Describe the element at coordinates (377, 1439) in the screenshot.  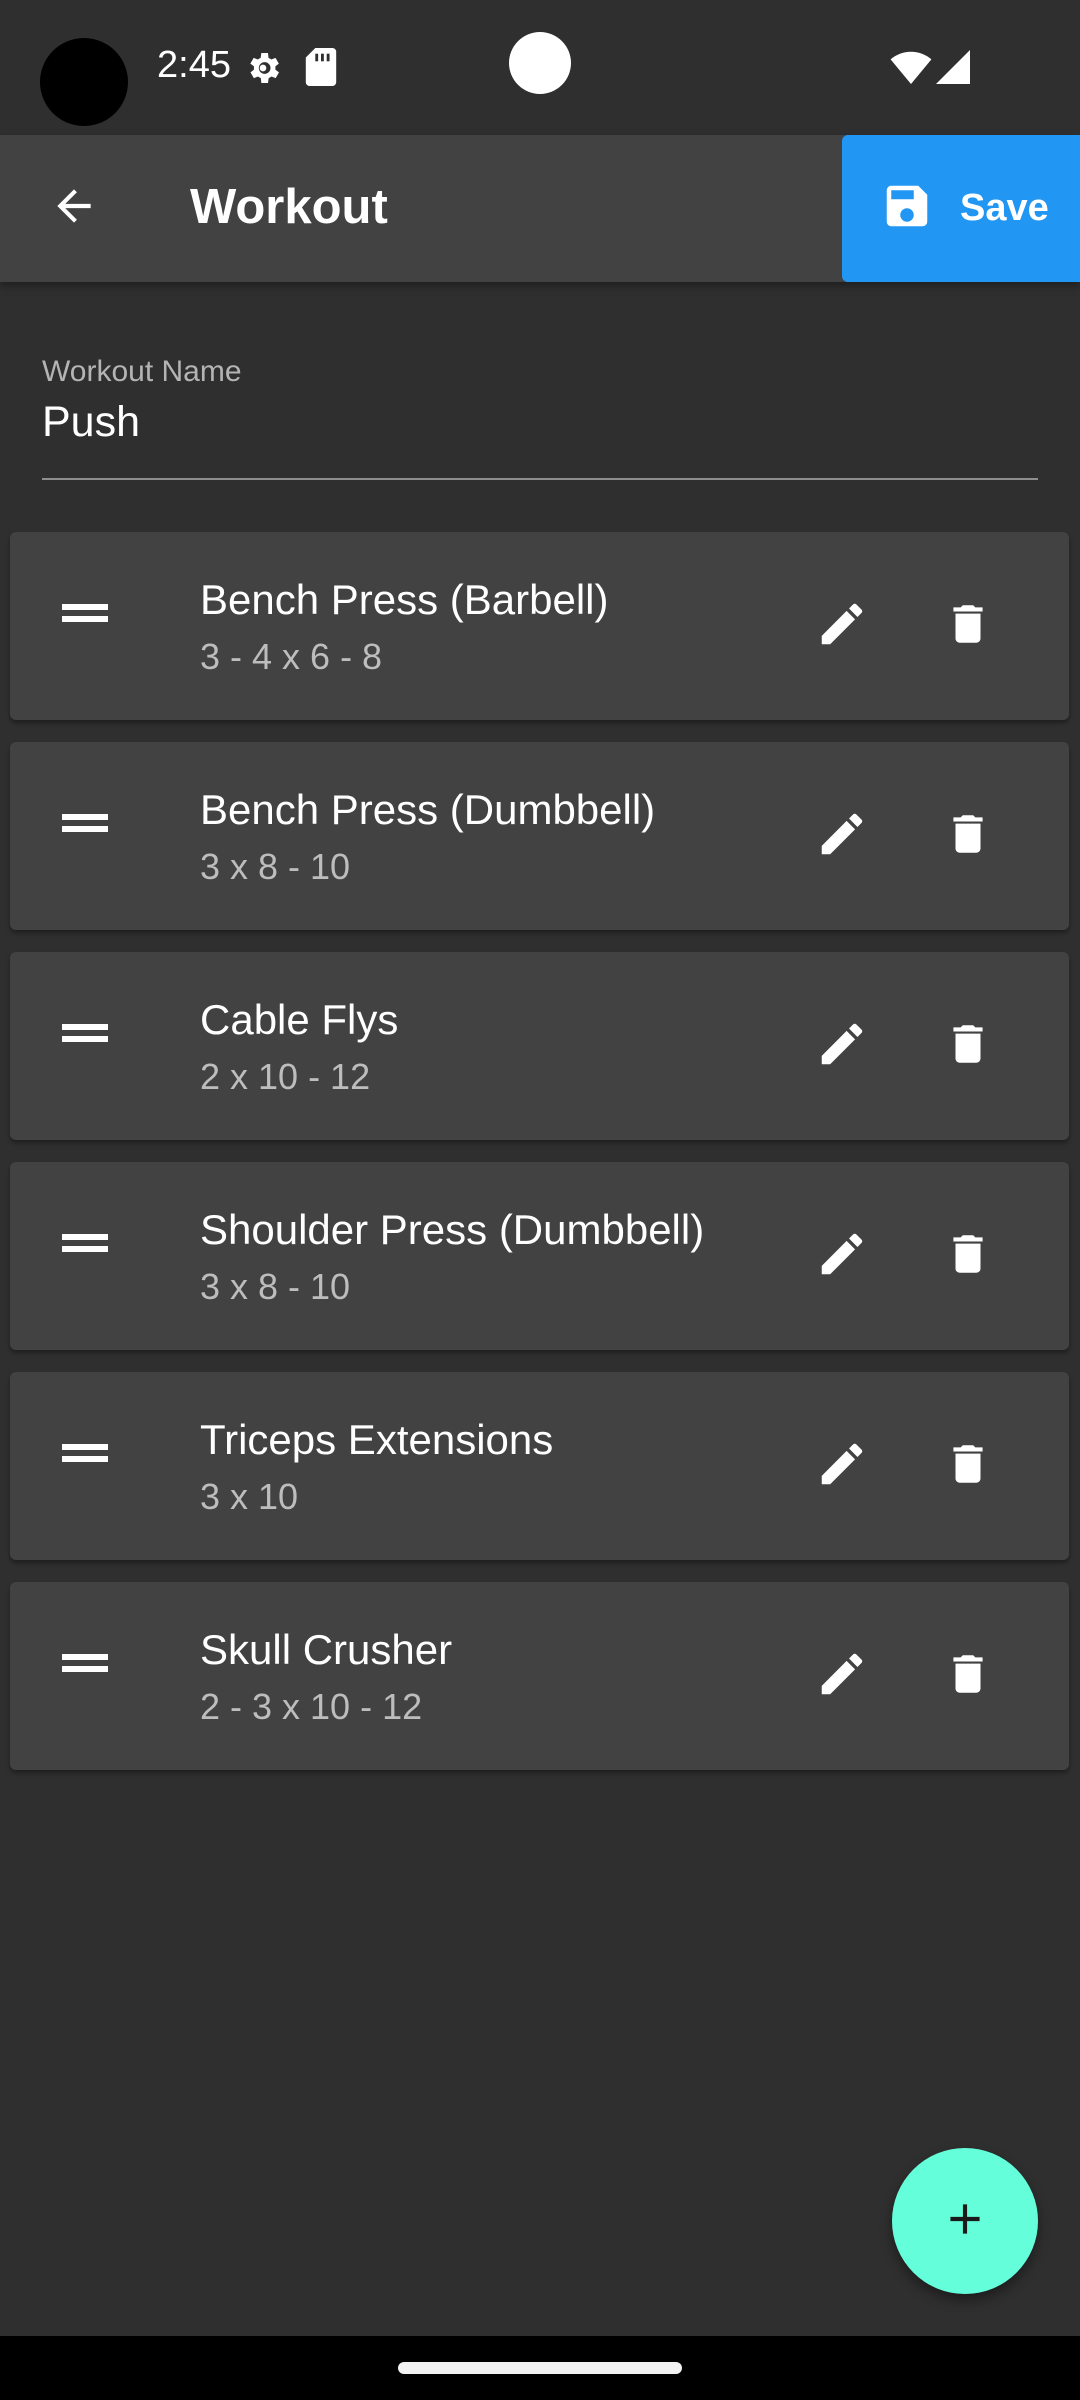
I see `exercise-name: Triceps Extensions` at that location.